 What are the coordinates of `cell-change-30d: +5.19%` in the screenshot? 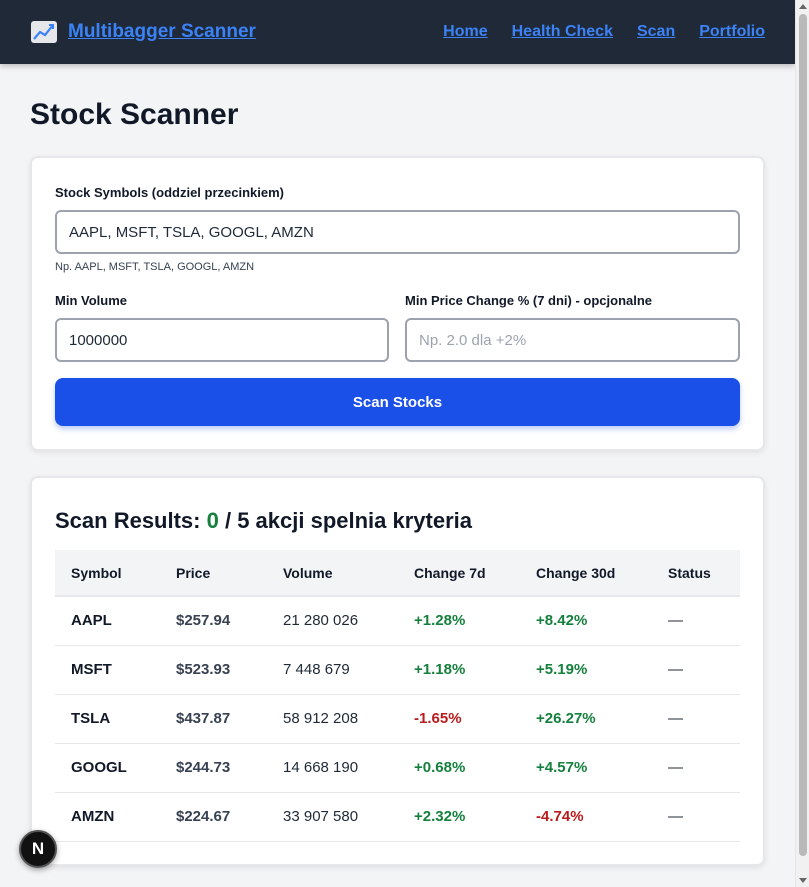 It's located at (586, 670).